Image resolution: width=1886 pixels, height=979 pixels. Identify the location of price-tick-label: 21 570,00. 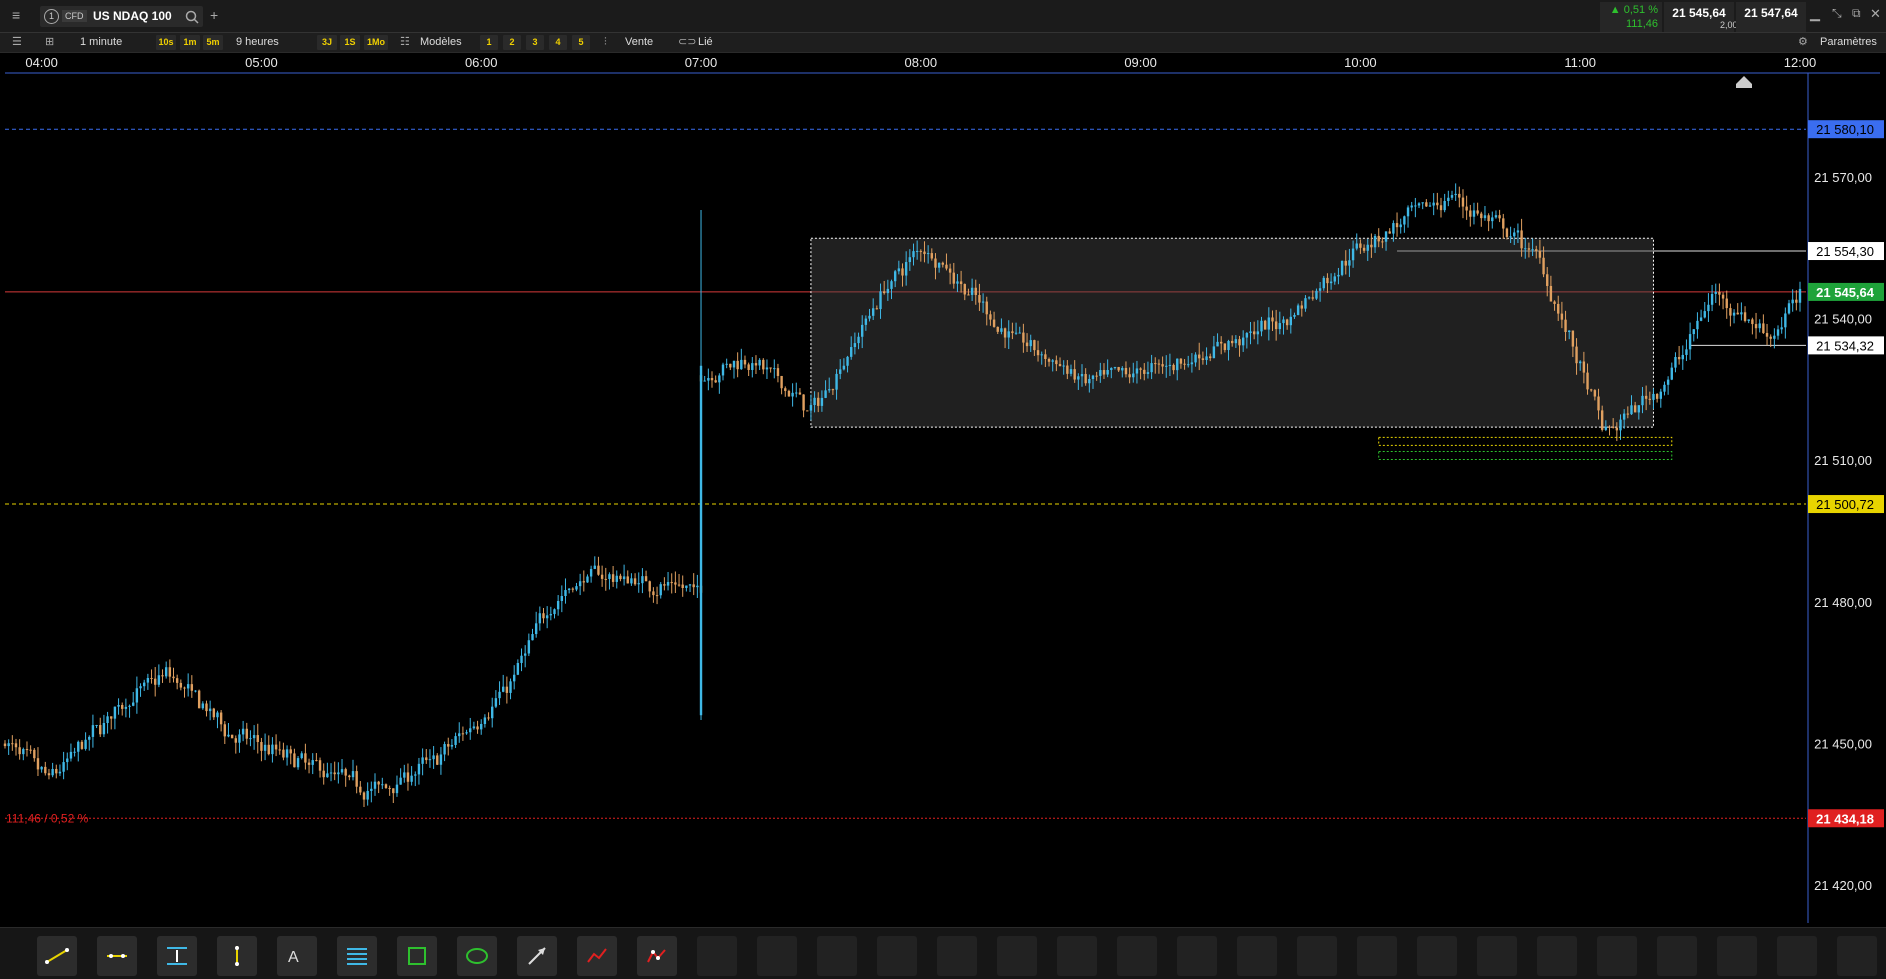
(1843, 177).